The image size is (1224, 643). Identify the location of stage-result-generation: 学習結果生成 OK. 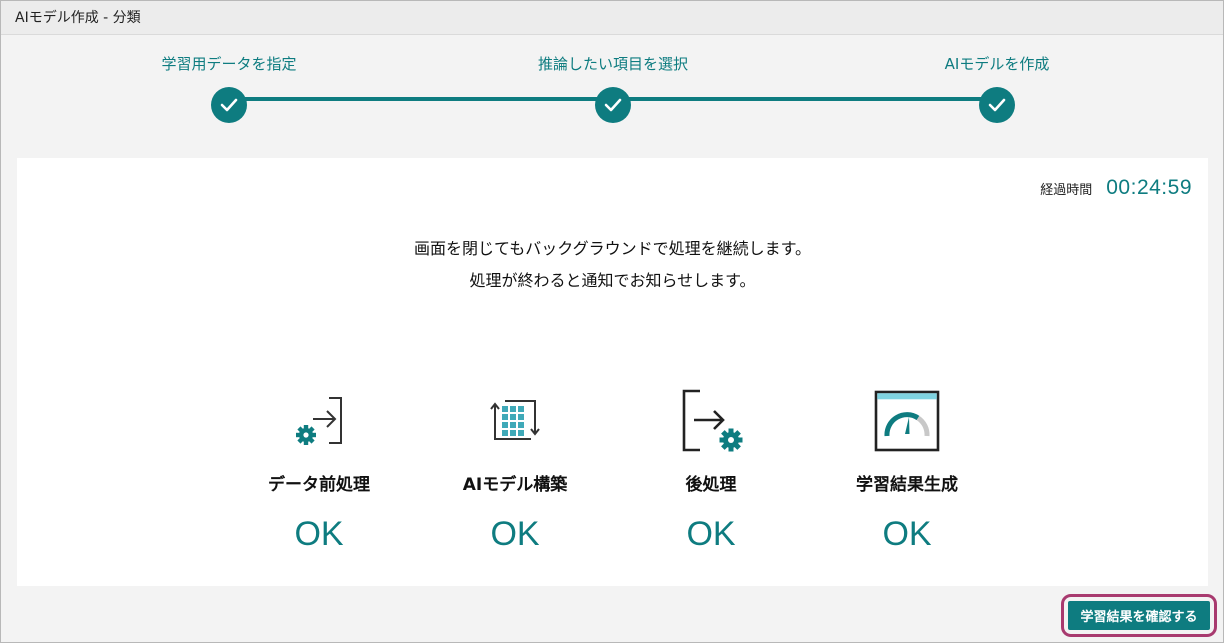
(907, 471).